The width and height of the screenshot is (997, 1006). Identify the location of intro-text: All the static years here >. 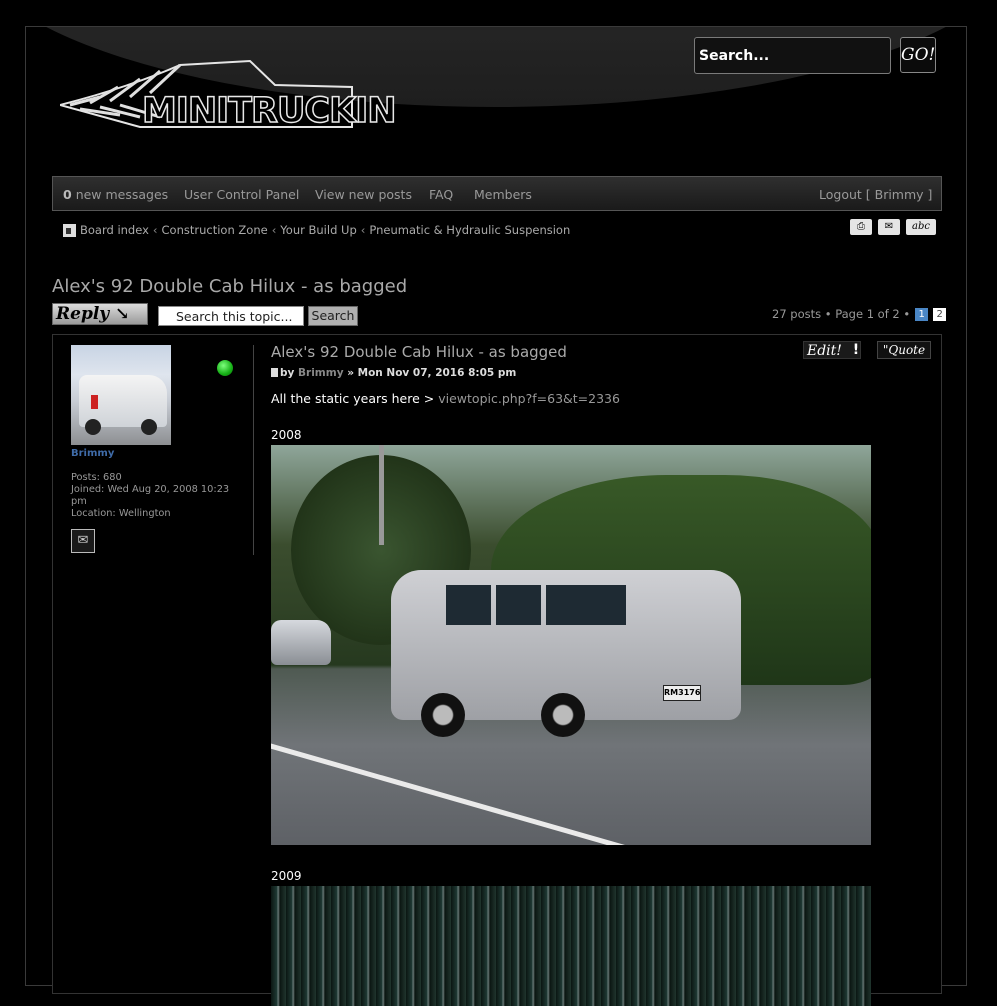
(353, 398).